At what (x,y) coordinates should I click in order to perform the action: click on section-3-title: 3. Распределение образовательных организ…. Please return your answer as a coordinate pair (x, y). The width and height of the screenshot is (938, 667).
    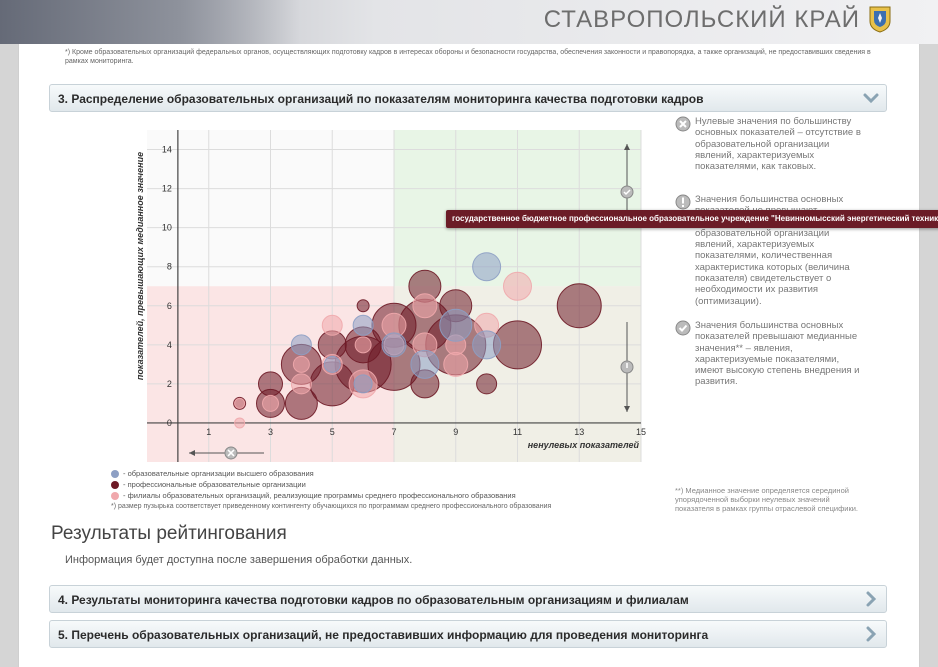
    Looking at the image, I should click on (381, 99).